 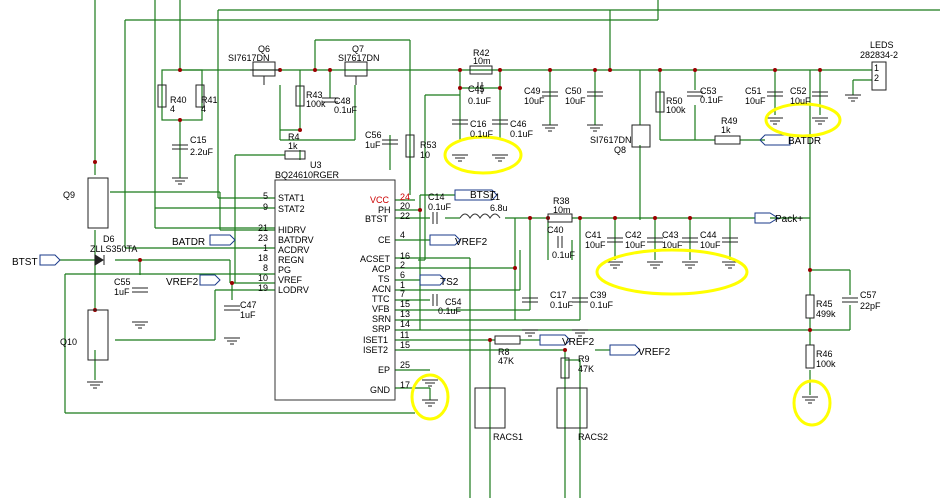 What do you see at coordinates (402, 275) in the screenshot?
I see `pin-num: 6` at bounding box center [402, 275].